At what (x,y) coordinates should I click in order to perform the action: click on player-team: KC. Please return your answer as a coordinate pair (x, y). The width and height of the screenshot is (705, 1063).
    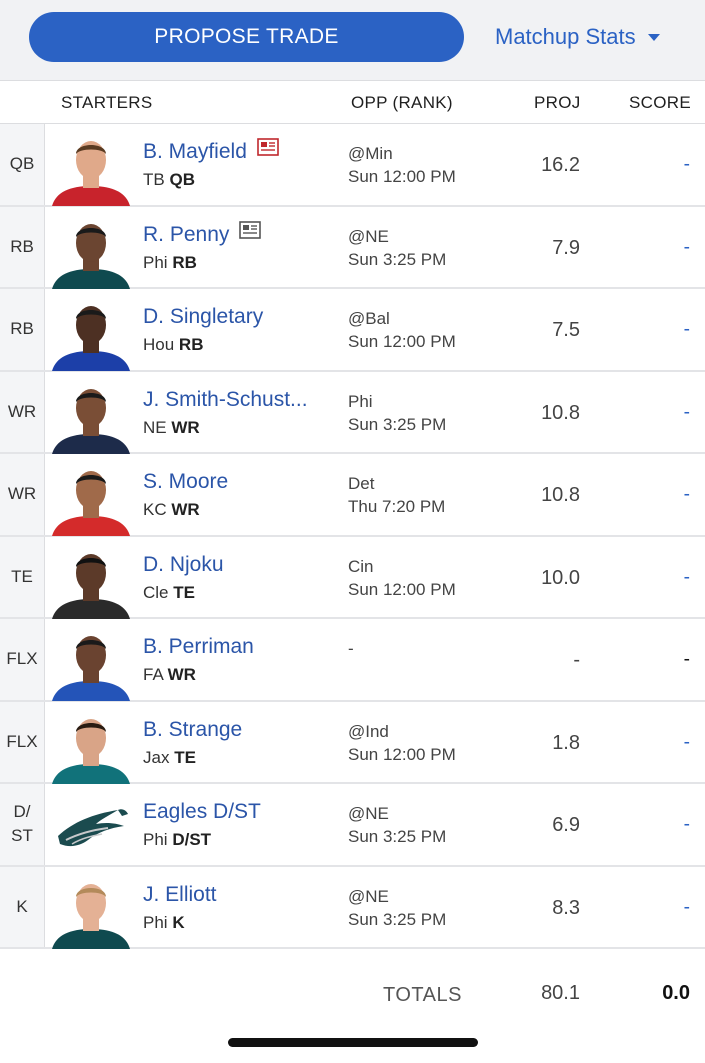
    Looking at the image, I should click on (155, 509).